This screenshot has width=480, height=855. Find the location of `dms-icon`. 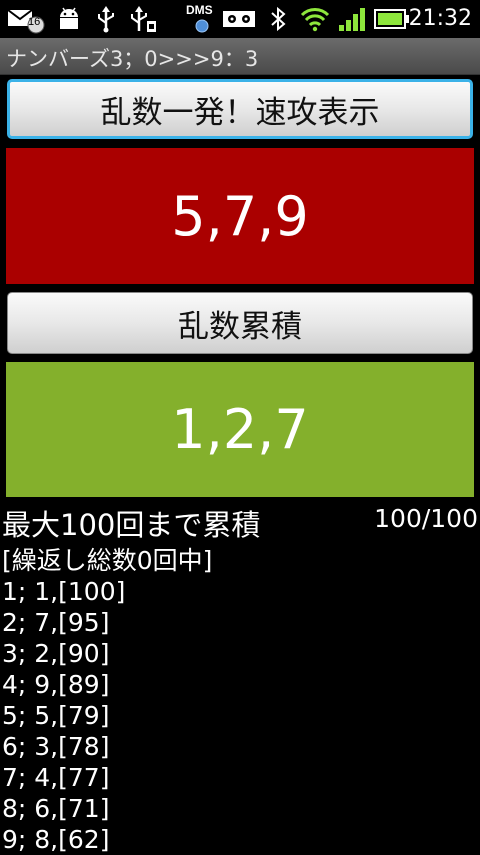

dms-icon is located at coordinates (202, 26).